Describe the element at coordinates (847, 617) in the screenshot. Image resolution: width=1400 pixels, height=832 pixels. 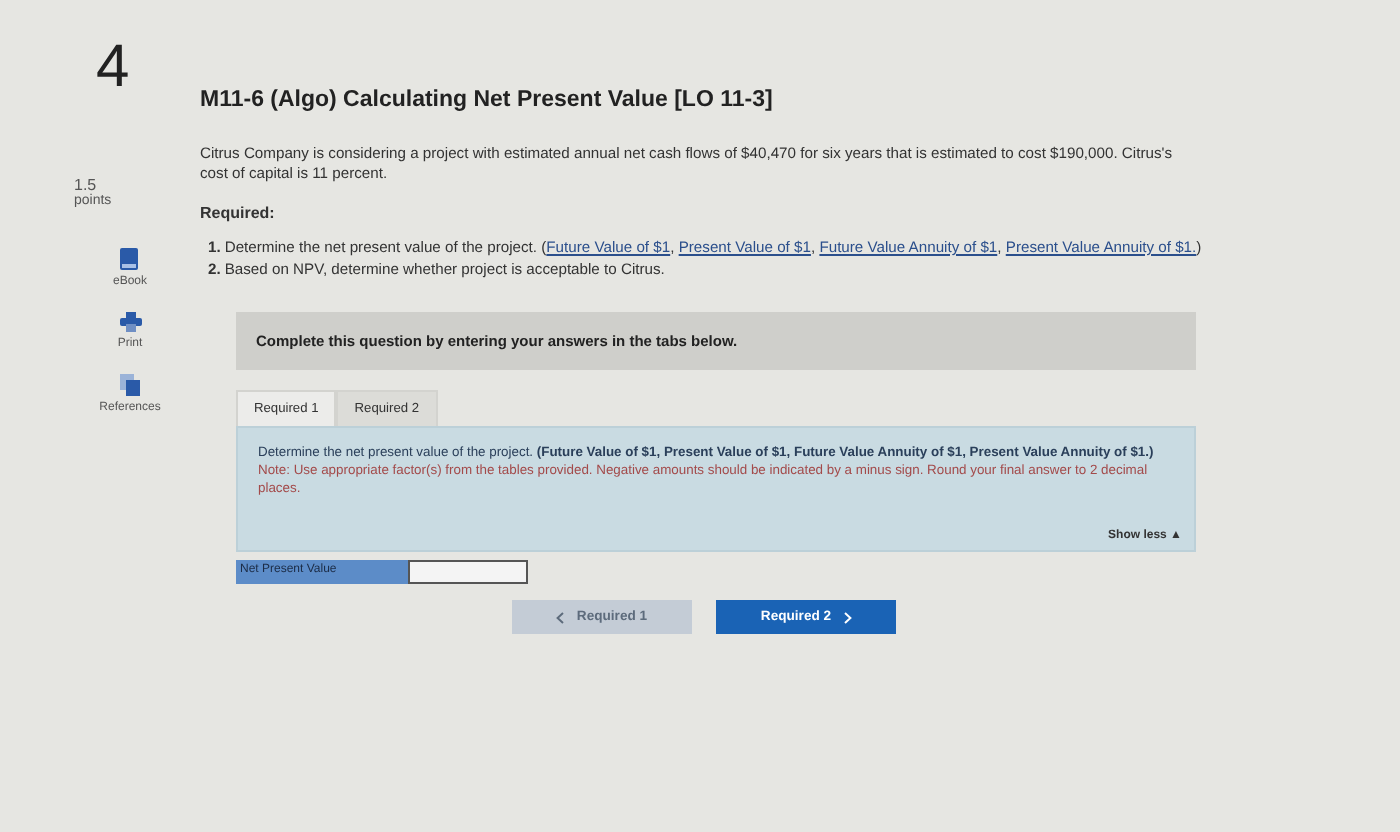
I see `chevron-right-icon` at that location.